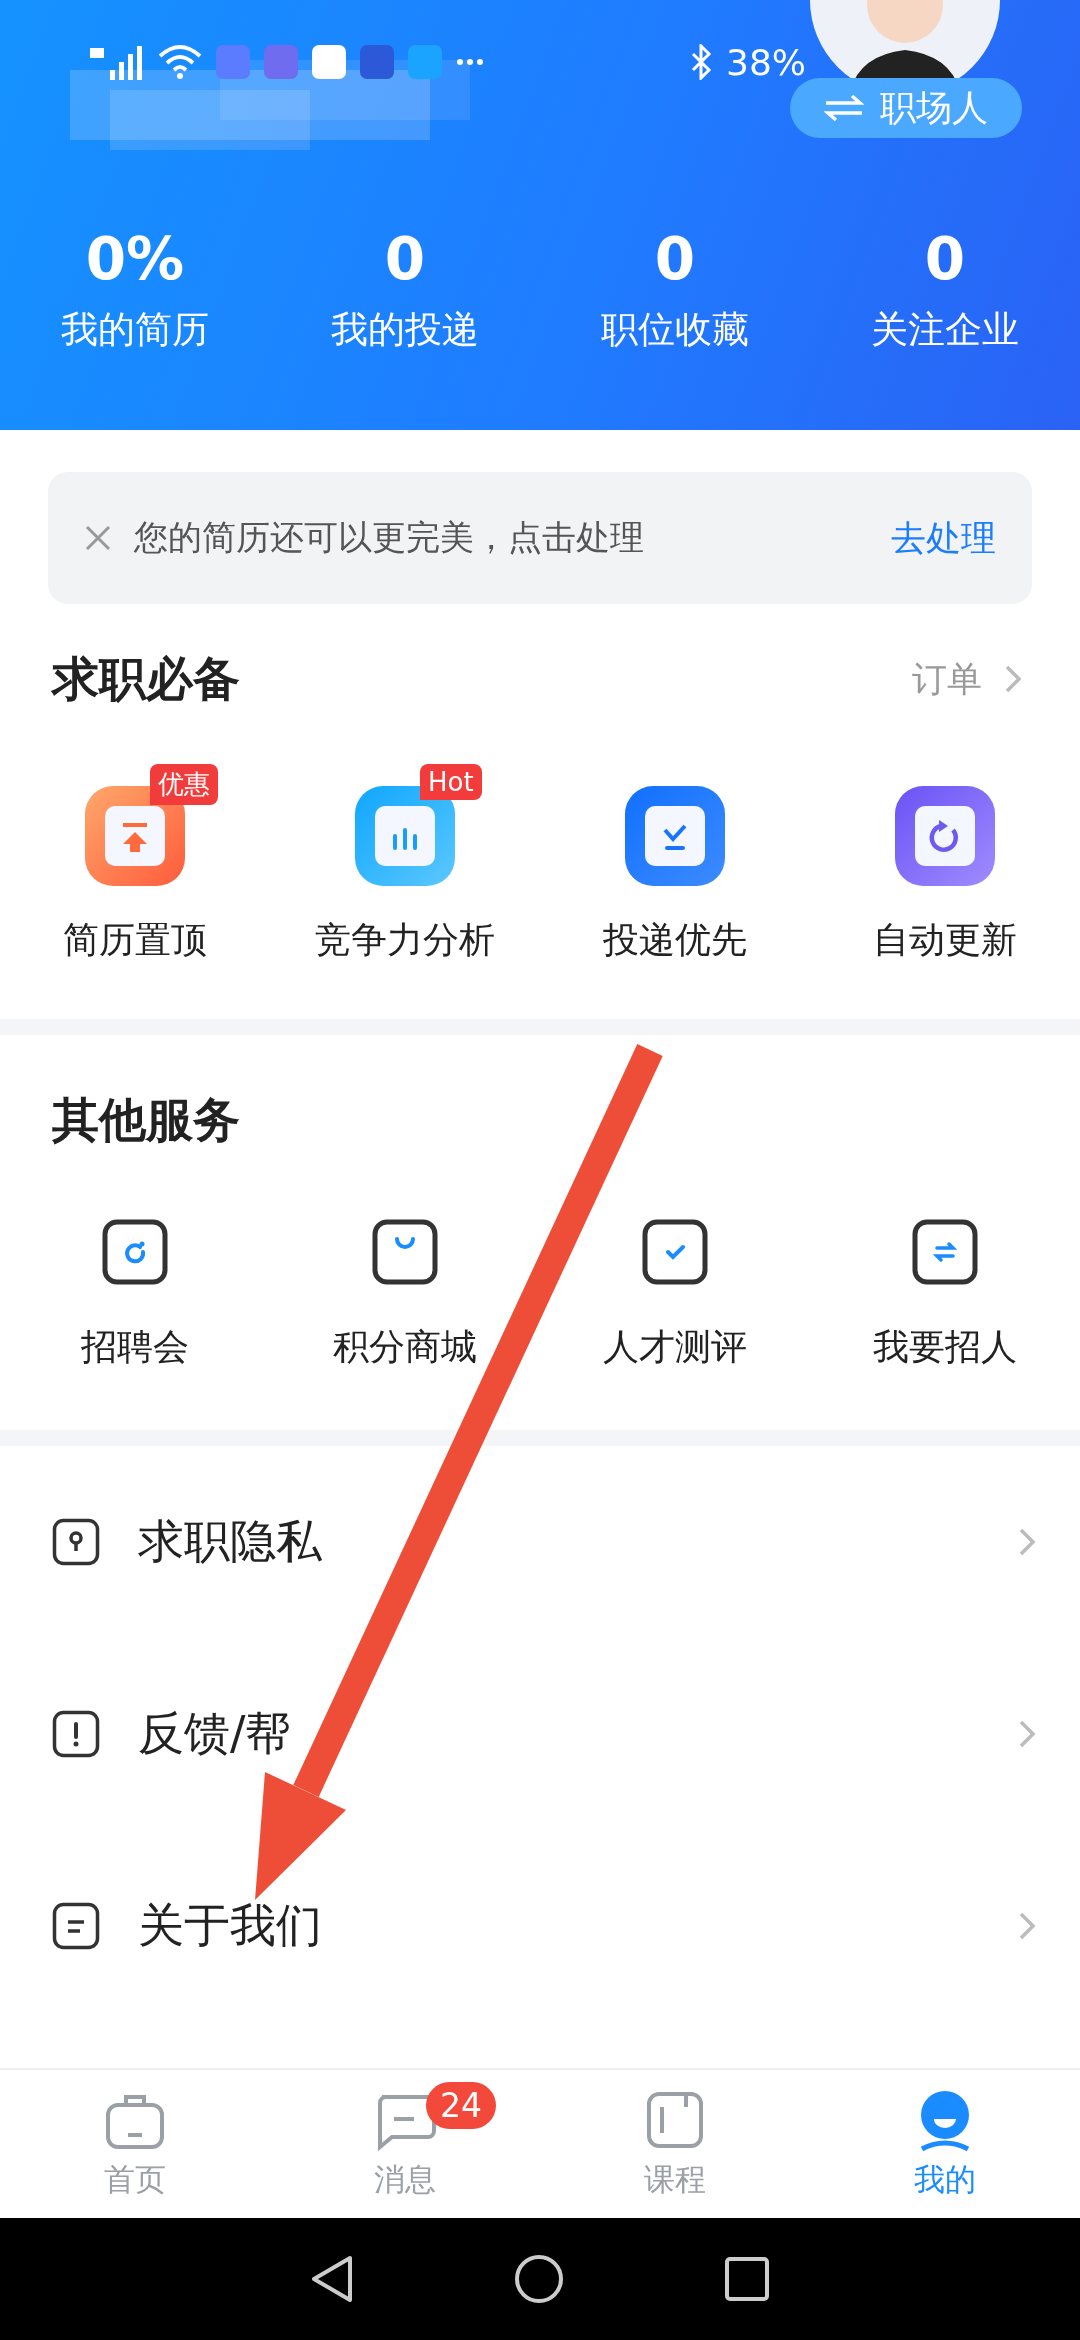  What do you see at coordinates (675, 836) in the screenshot?
I see `deliver-app-icon` at bounding box center [675, 836].